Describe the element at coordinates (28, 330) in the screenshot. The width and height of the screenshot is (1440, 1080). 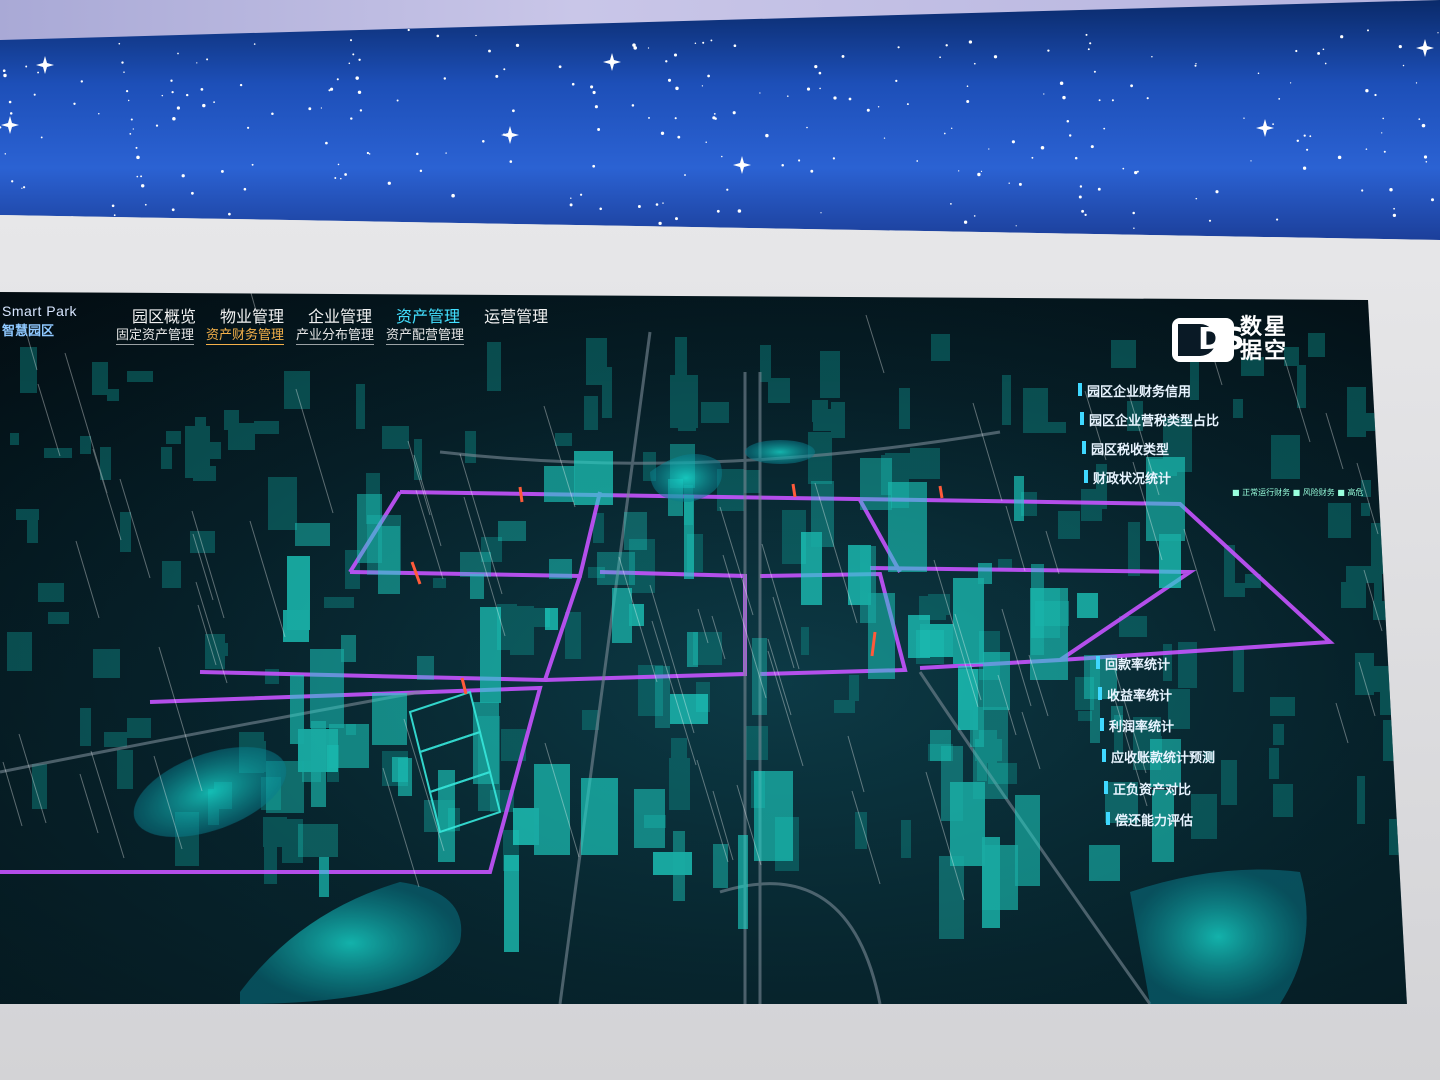
I see `logo-chinese: 智慧园区` at that location.